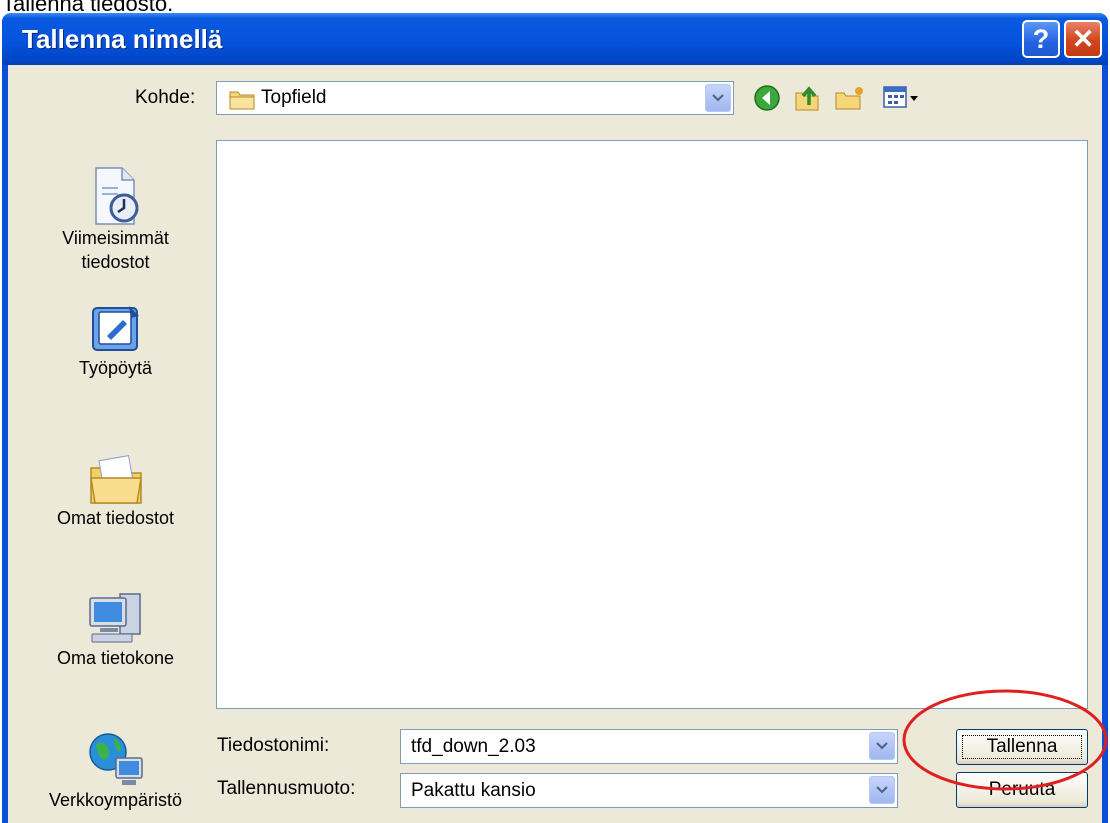  What do you see at coordinates (115, 759) in the screenshot?
I see `network-icon` at bounding box center [115, 759].